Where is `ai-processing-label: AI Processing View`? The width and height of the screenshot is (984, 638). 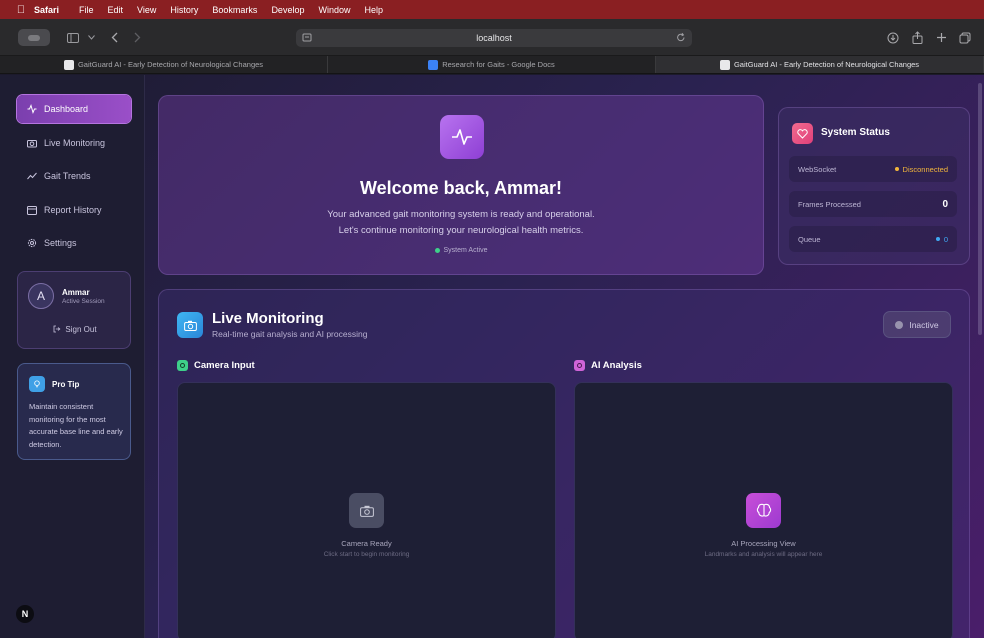
ai-processing-label: AI Processing View is located at coordinates (763, 543).